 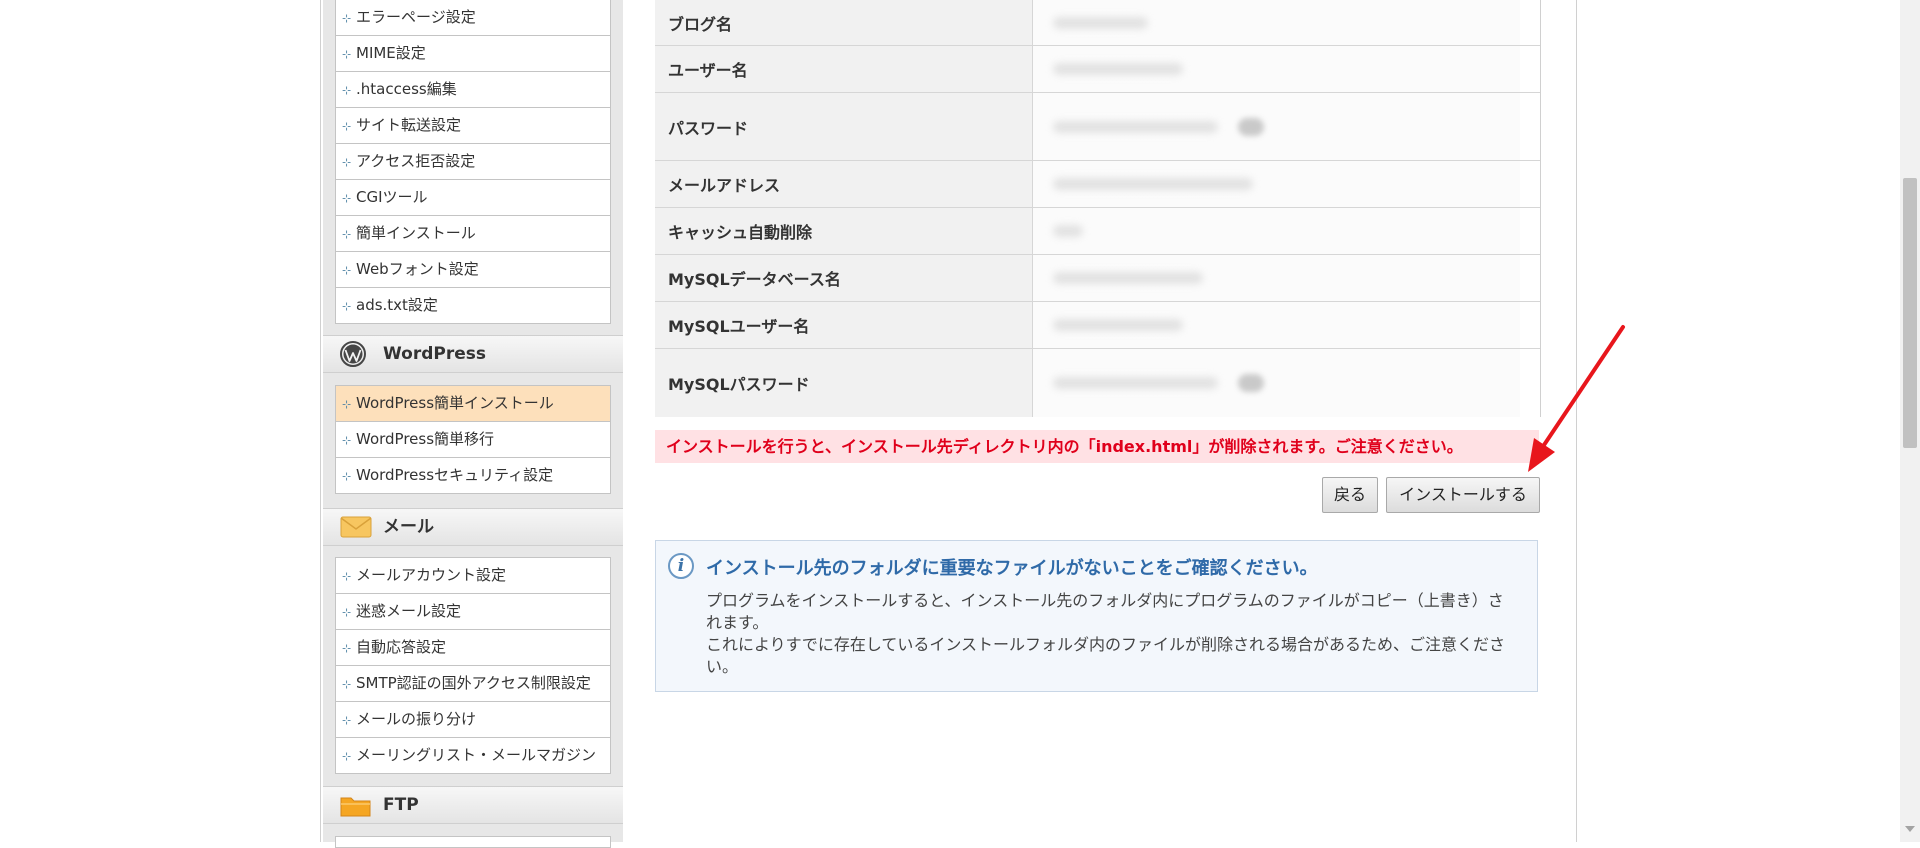 What do you see at coordinates (473, 305) in the screenshot?
I see `sidebar-item-ads-txt: ⊹ ads.txt設定` at bounding box center [473, 305].